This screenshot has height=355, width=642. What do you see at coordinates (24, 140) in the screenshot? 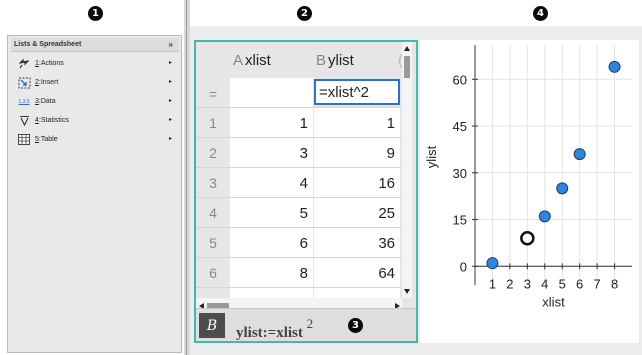
I see `table-icon` at bounding box center [24, 140].